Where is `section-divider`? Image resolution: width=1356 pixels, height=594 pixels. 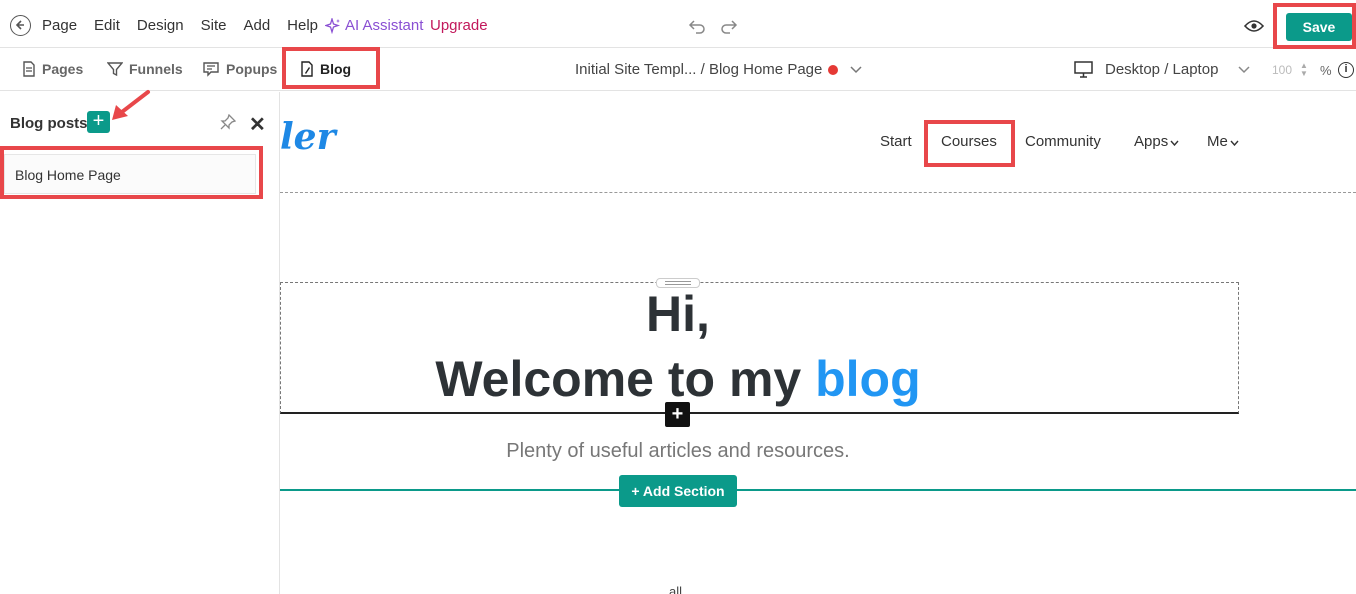 section-divider is located at coordinates (818, 490).